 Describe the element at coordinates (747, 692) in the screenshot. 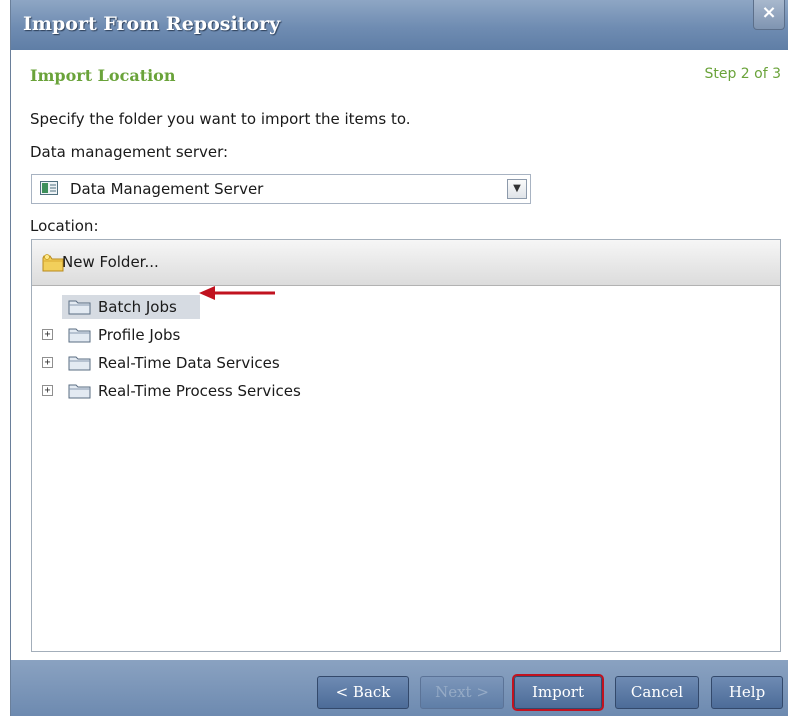

I see `help-button: Help` at that location.